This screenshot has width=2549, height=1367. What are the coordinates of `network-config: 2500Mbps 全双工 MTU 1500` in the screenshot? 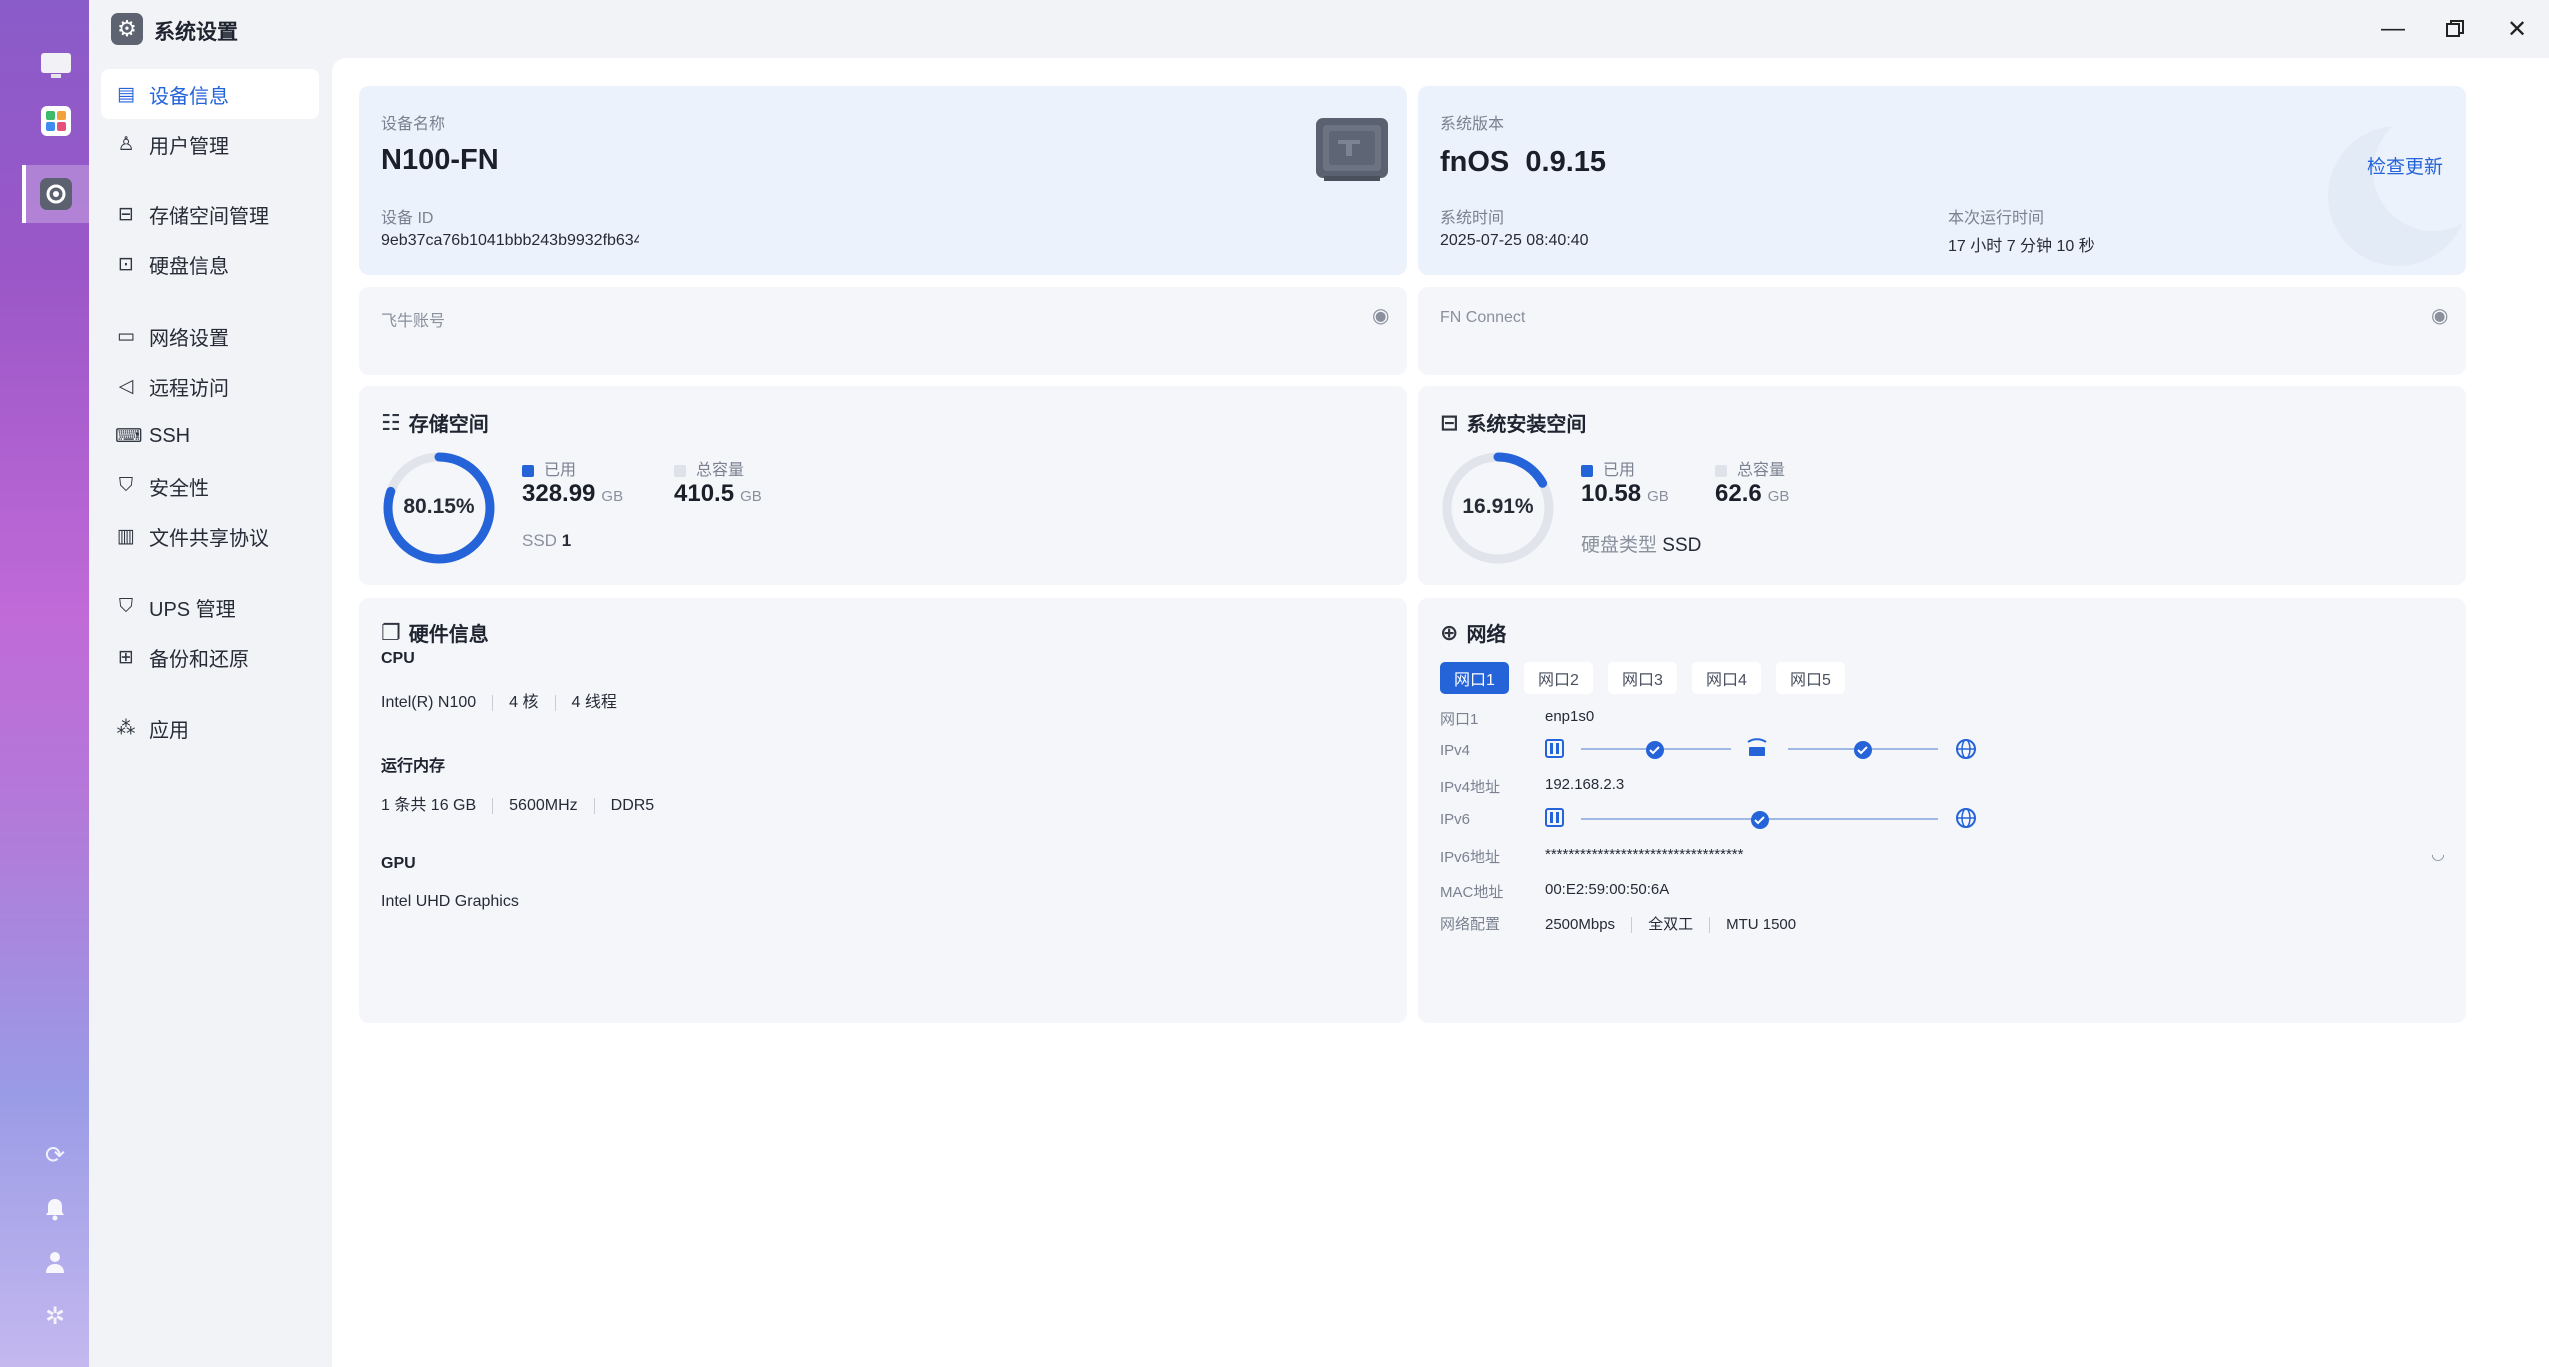 It's located at (1671, 925).